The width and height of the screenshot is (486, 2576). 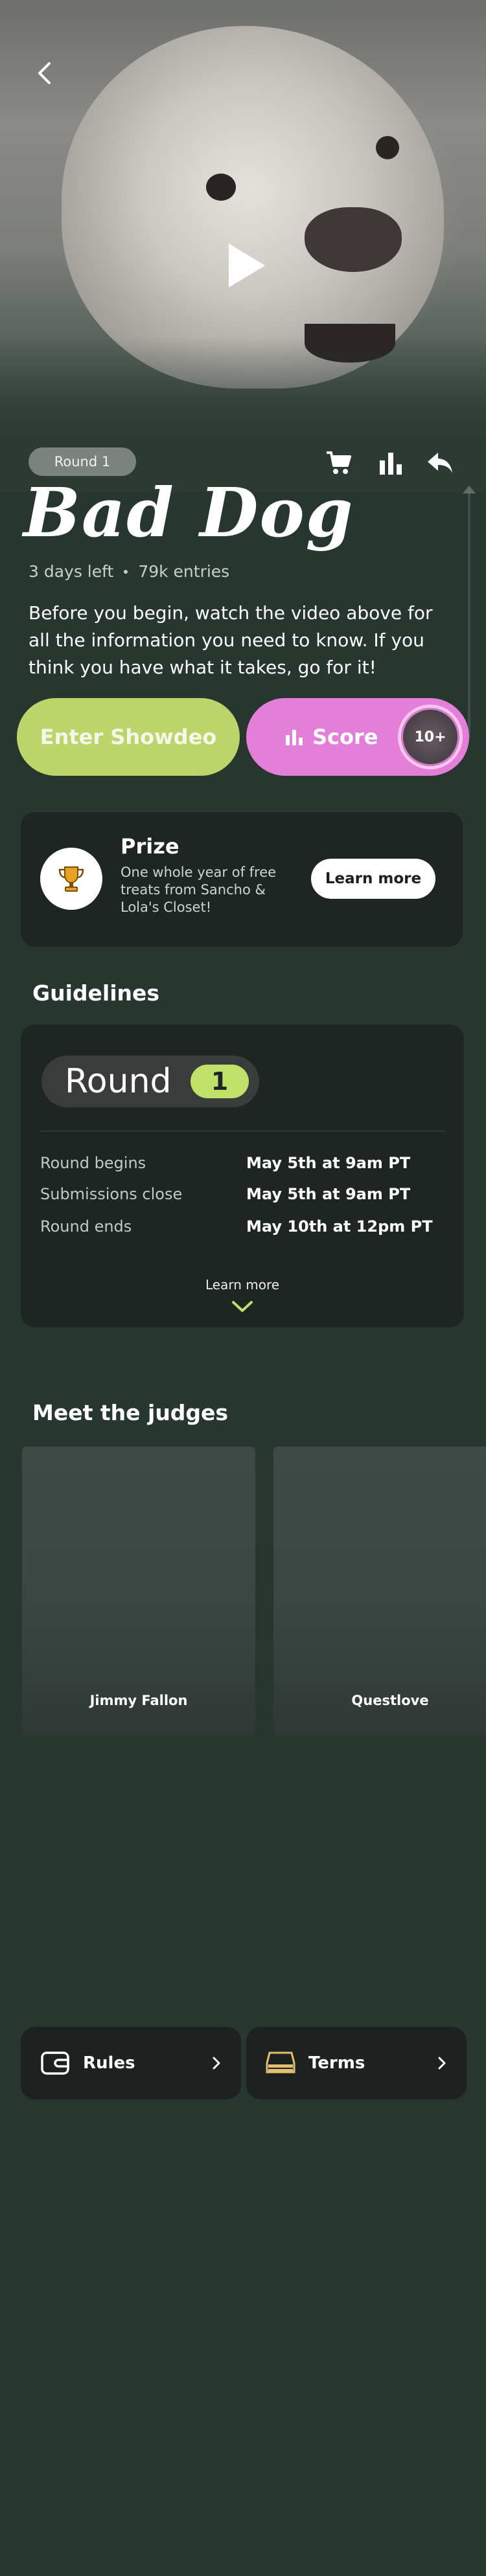 What do you see at coordinates (390, 1700) in the screenshot?
I see `judge-name: Questlove` at bounding box center [390, 1700].